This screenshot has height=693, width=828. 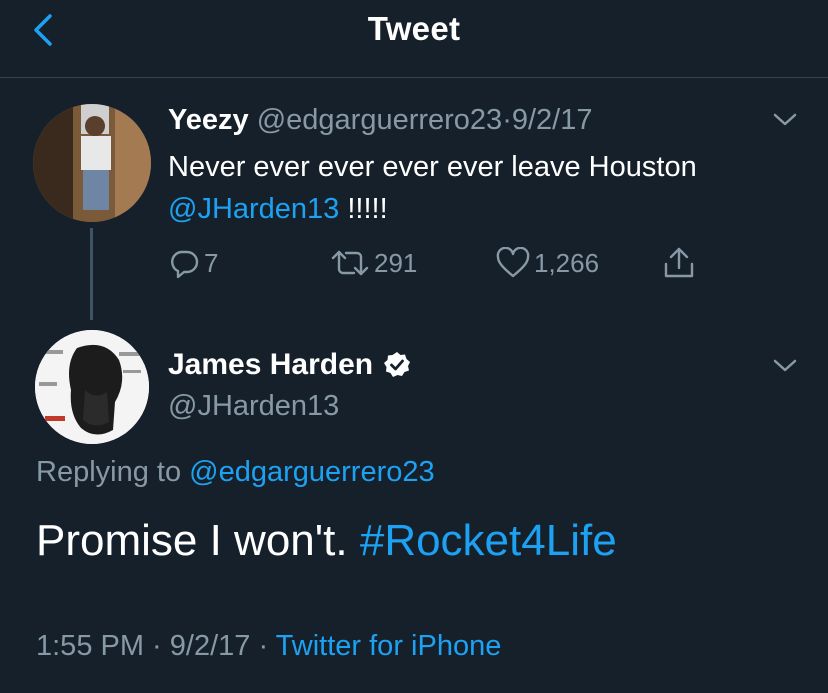 I want to click on tweet1-suffix: !!!!!, so click(x=363, y=209).